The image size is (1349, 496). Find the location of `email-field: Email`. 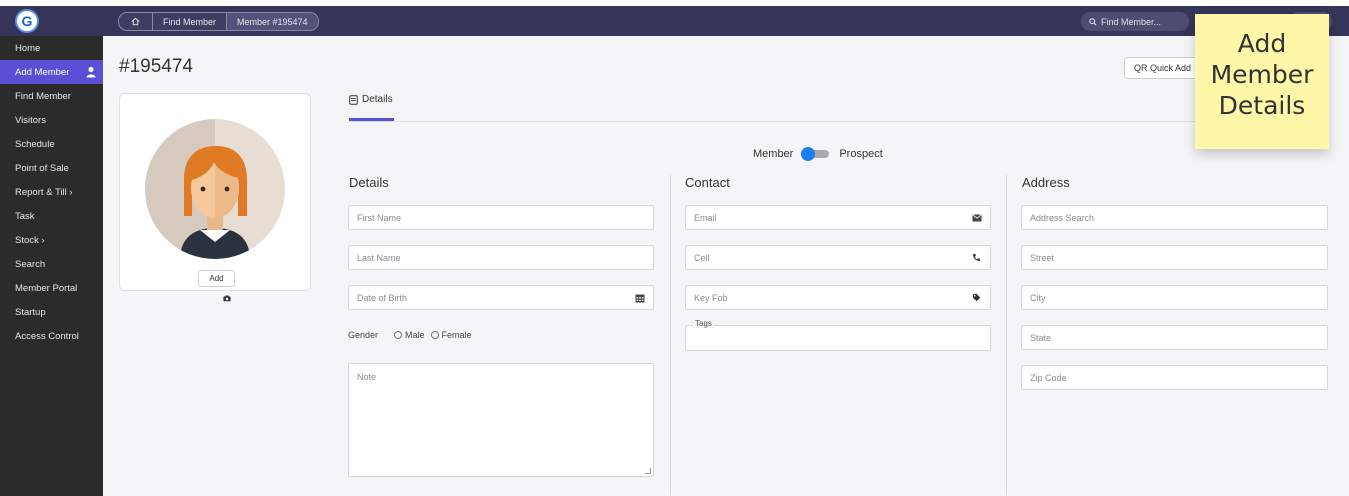

email-field: Email is located at coordinates (838, 217).